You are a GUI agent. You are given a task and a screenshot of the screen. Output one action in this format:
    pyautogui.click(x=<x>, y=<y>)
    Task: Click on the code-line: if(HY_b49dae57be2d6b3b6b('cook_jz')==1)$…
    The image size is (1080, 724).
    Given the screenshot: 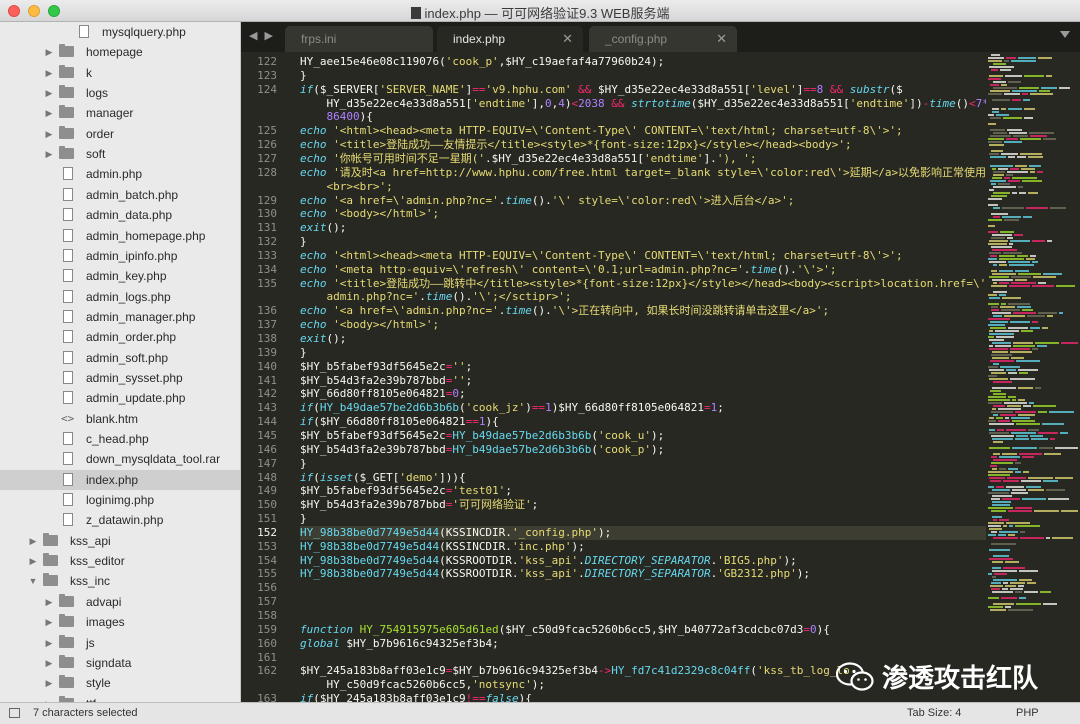 What is the action you would take?
    pyautogui.click(x=512, y=408)
    